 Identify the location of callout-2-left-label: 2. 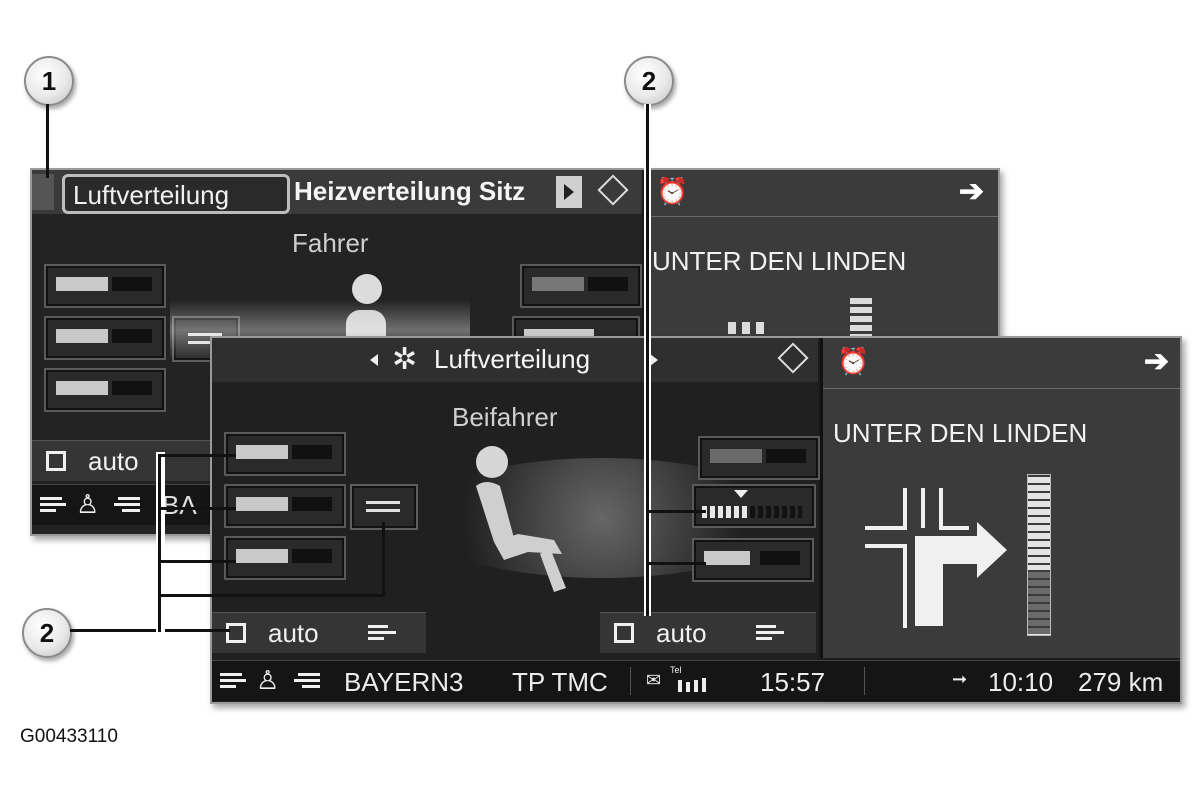
(47, 632).